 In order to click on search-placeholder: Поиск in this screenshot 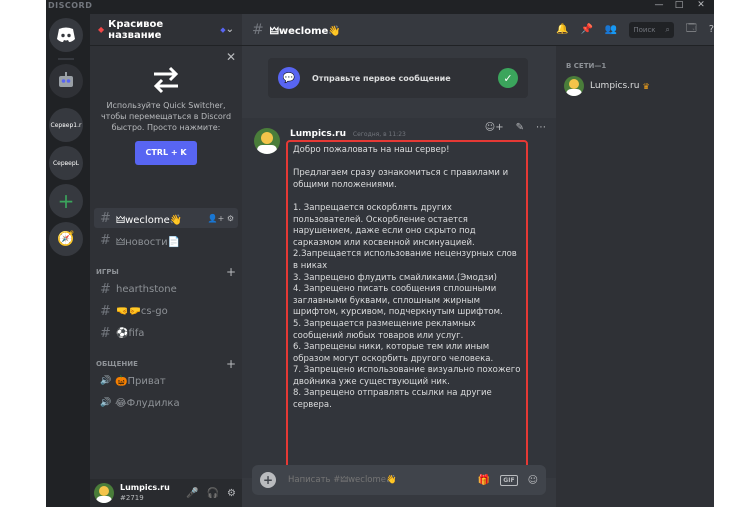, I will do `click(644, 29)`.